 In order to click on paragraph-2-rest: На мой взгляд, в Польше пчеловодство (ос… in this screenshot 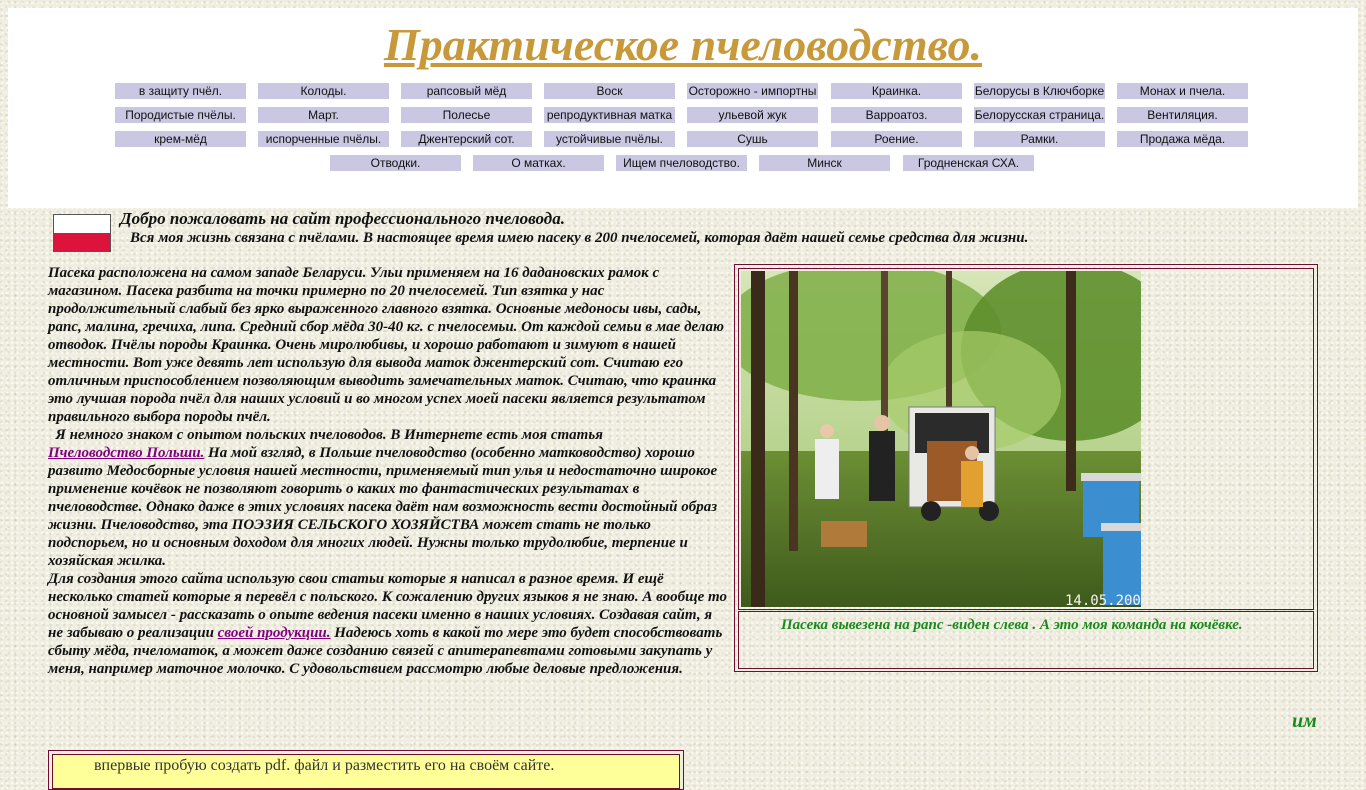, I will do `click(383, 507)`.